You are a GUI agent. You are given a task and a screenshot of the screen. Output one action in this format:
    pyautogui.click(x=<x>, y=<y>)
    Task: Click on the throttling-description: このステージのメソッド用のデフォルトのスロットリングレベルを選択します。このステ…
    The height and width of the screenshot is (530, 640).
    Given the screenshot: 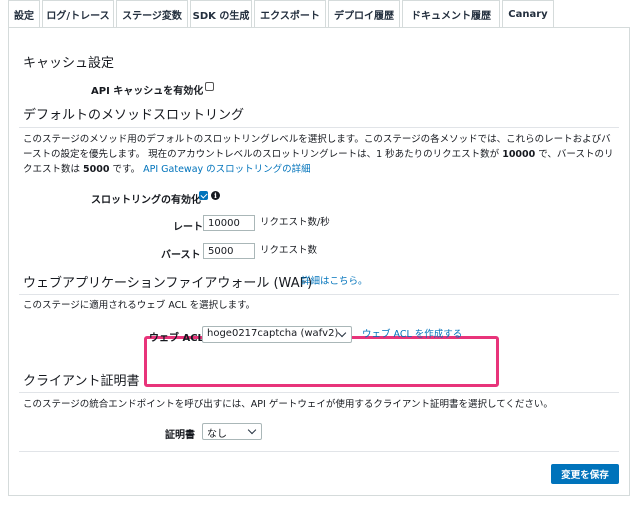 What is the action you would take?
    pyautogui.click(x=318, y=154)
    